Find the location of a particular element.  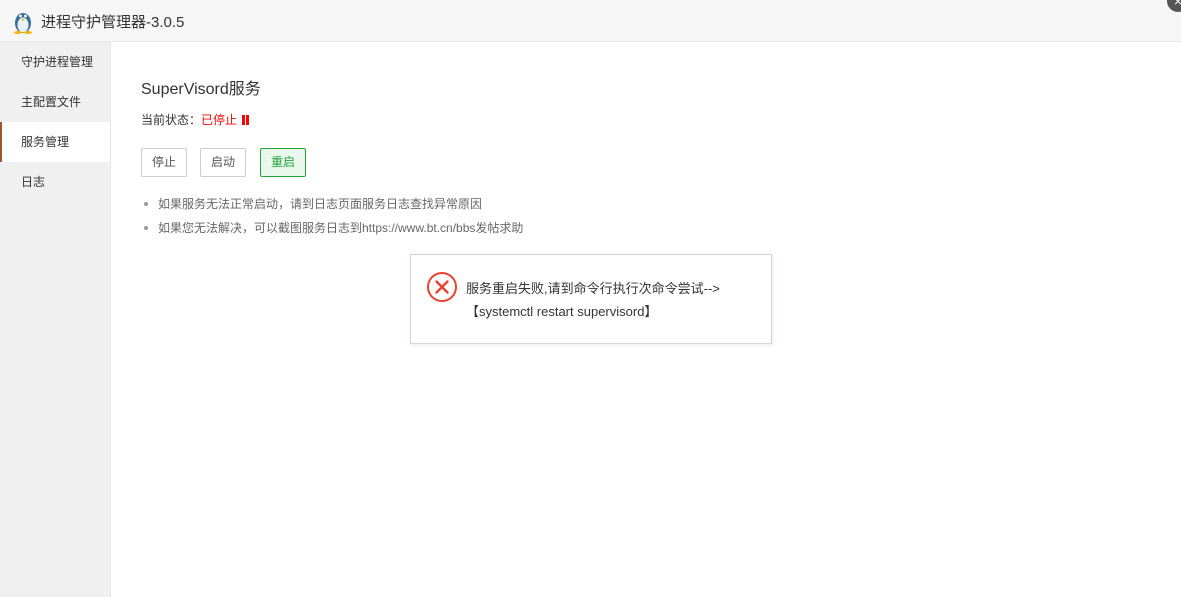

sidebar-item-daemon-management: 守护进程管理 is located at coordinates (55, 62).